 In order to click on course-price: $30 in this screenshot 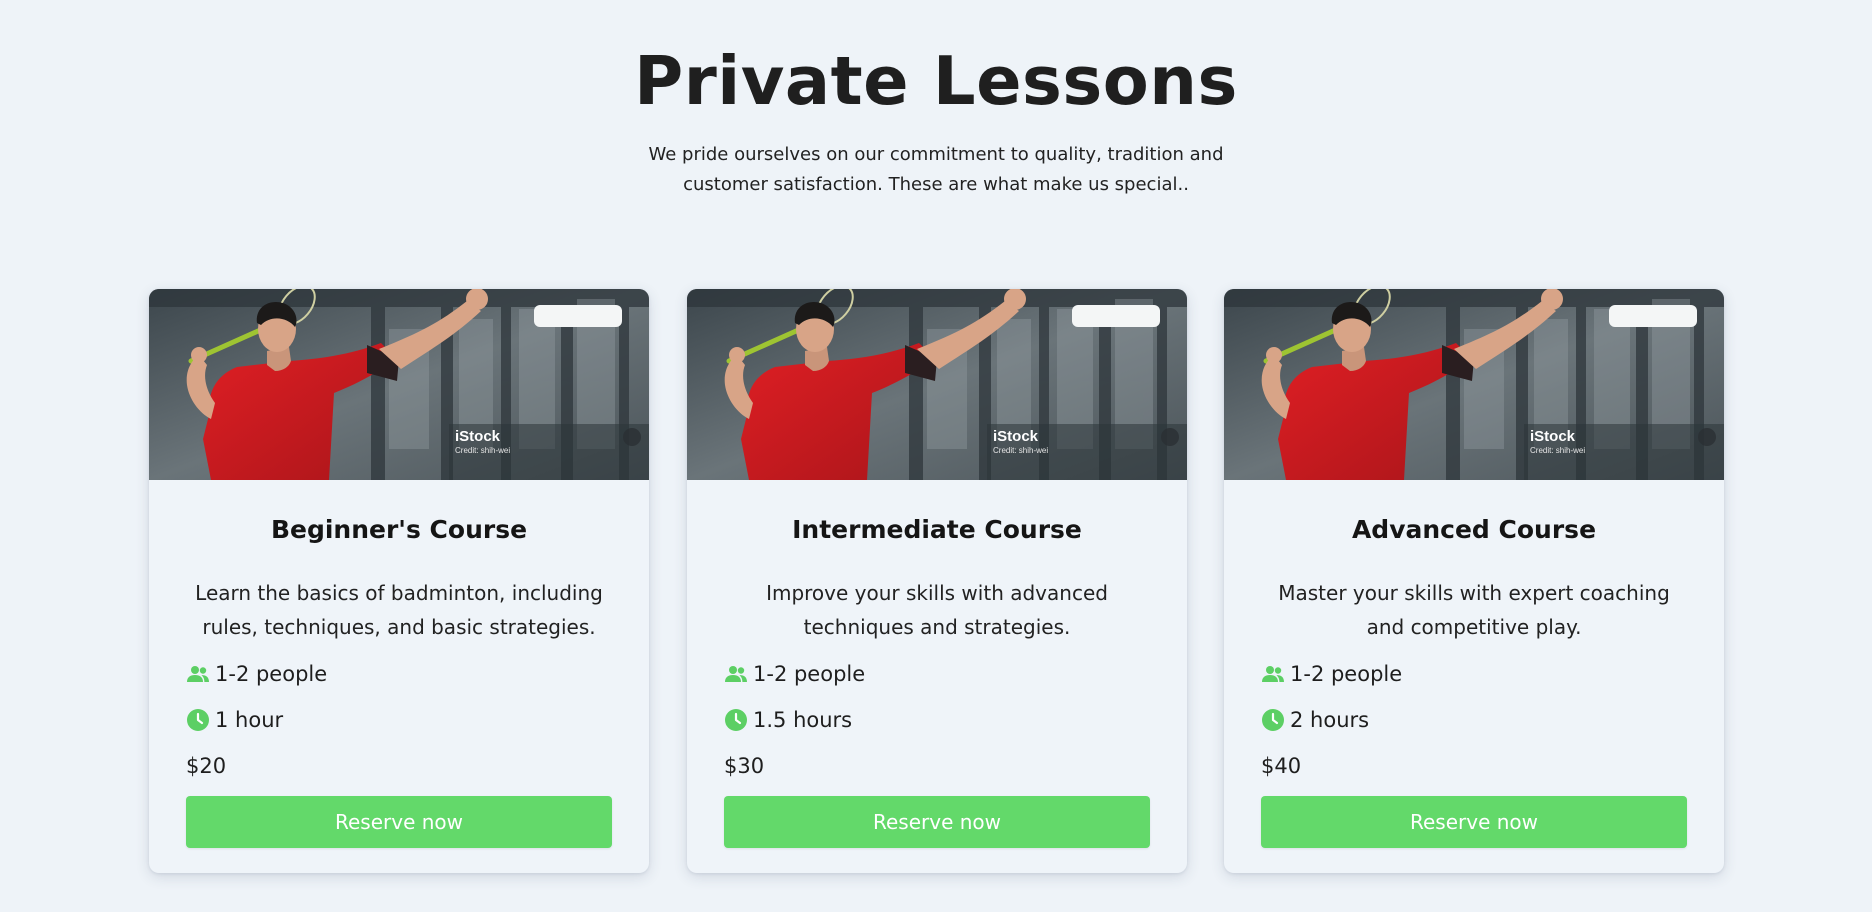, I will do `click(744, 766)`.